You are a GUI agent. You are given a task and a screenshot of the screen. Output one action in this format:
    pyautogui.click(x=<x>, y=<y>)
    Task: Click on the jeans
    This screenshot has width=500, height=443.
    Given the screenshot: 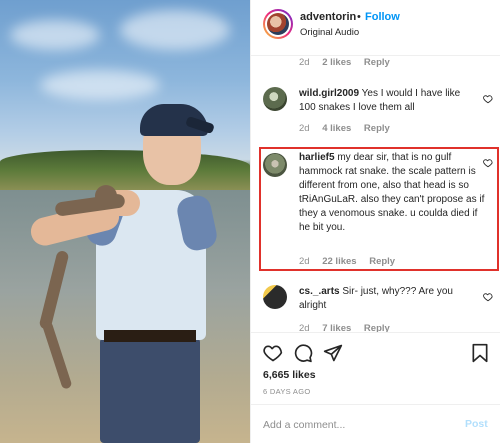 What is the action you would take?
    pyautogui.click(x=150, y=390)
    